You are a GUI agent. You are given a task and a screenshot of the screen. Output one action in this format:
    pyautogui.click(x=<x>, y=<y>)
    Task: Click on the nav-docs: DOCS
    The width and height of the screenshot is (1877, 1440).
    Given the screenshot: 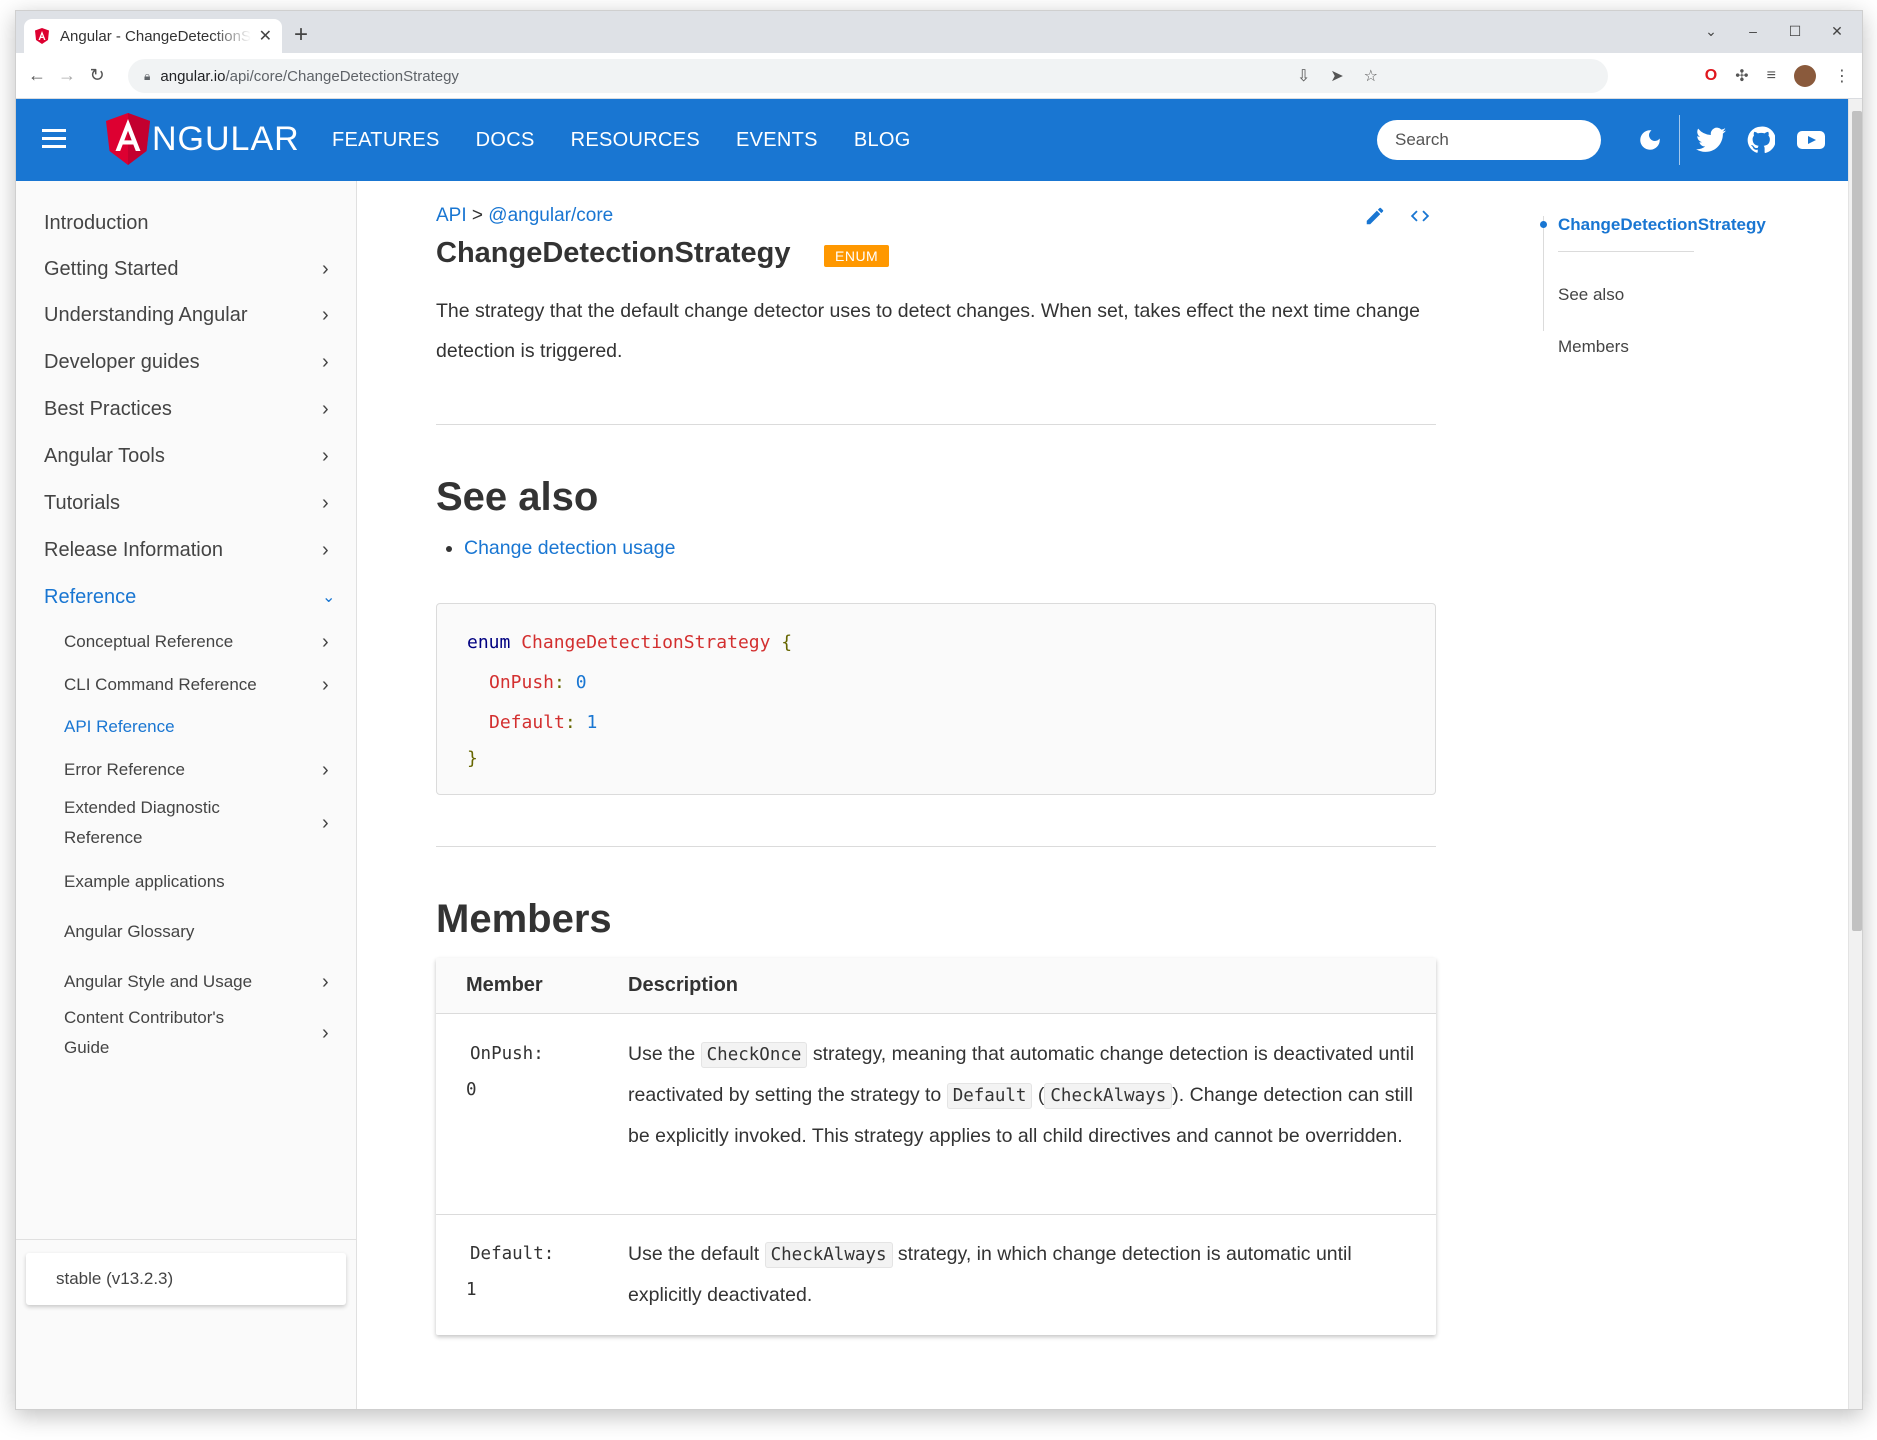 What is the action you would take?
    pyautogui.click(x=505, y=140)
    